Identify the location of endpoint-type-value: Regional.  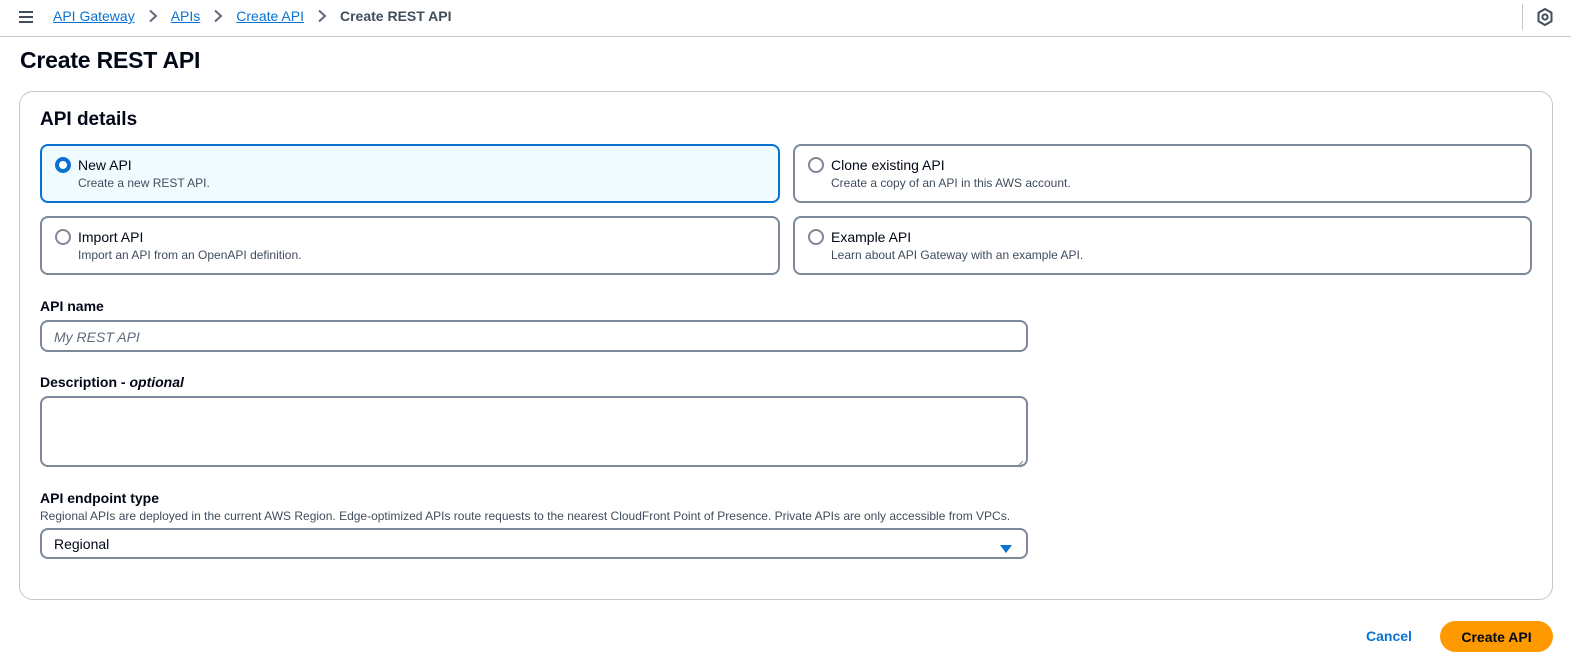
(82, 544).